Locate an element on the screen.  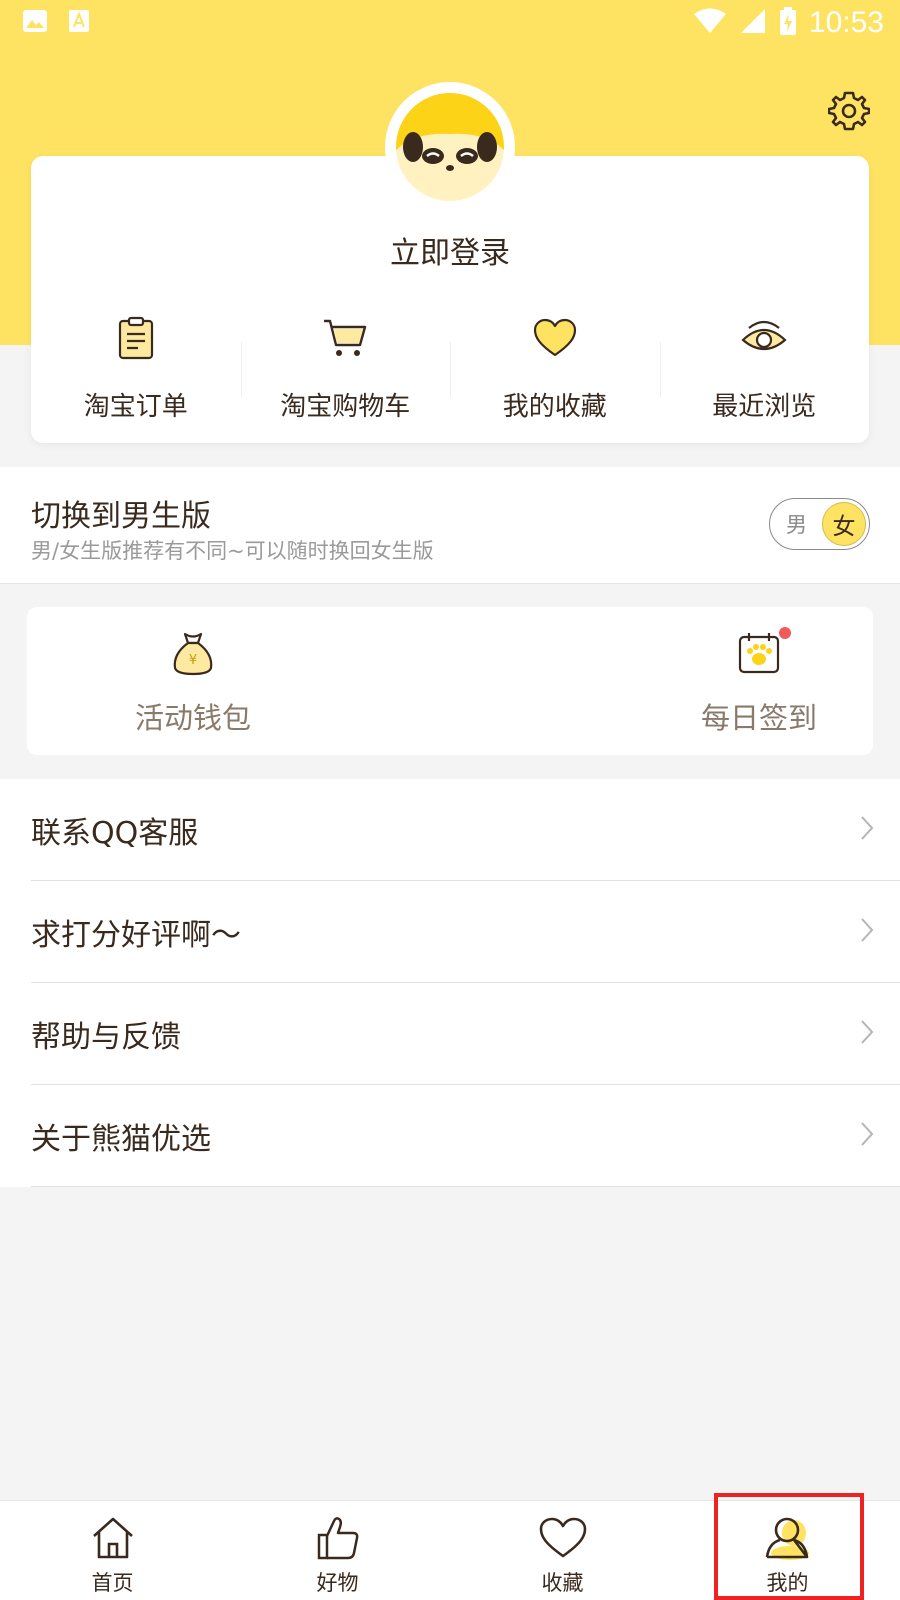
quick-link-recent-views: 最近浏览 is located at coordinates (764, 365).